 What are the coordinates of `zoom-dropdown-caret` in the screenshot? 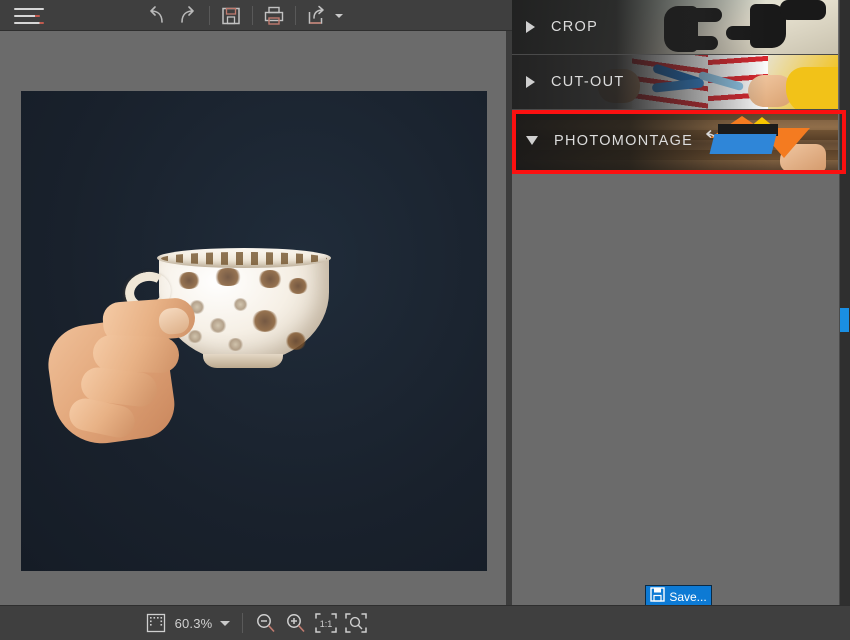 It's located at (225, 623).